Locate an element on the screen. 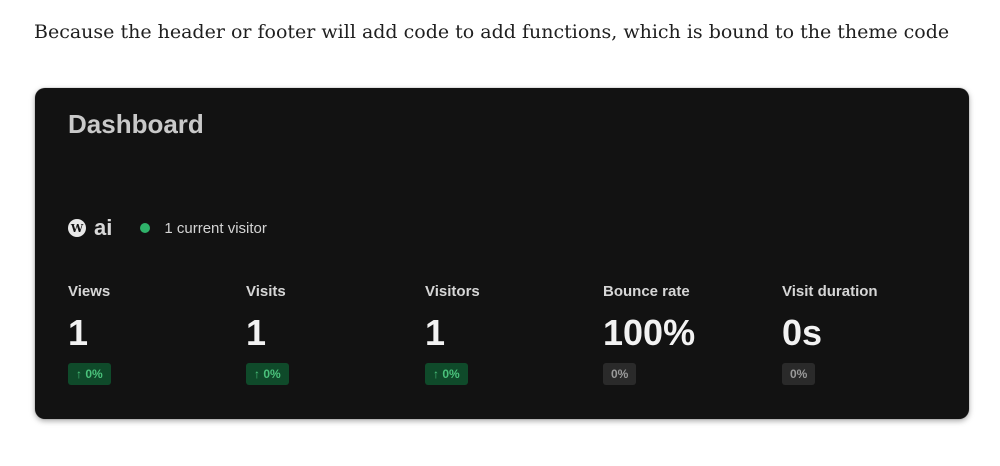 This screenshot has height=466, width=1000. stat-visits: Visits 1 ↑ 0% is located at coordinates (331, 334).